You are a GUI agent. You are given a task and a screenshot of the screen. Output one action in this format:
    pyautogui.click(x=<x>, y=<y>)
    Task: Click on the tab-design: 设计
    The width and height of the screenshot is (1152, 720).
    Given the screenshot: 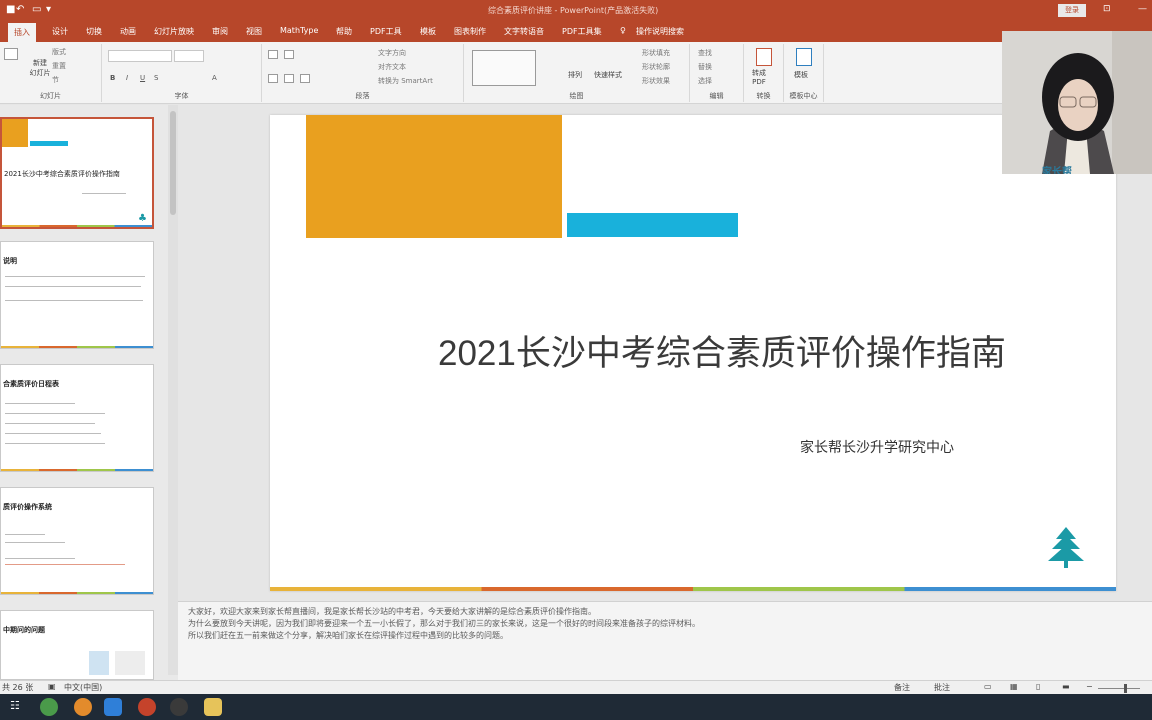 What is the action you would take?
    pyautogui.click(x=60, y=31)
    